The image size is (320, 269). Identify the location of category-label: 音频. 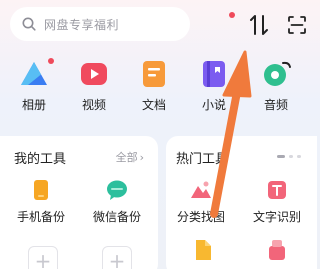
(275, 105).